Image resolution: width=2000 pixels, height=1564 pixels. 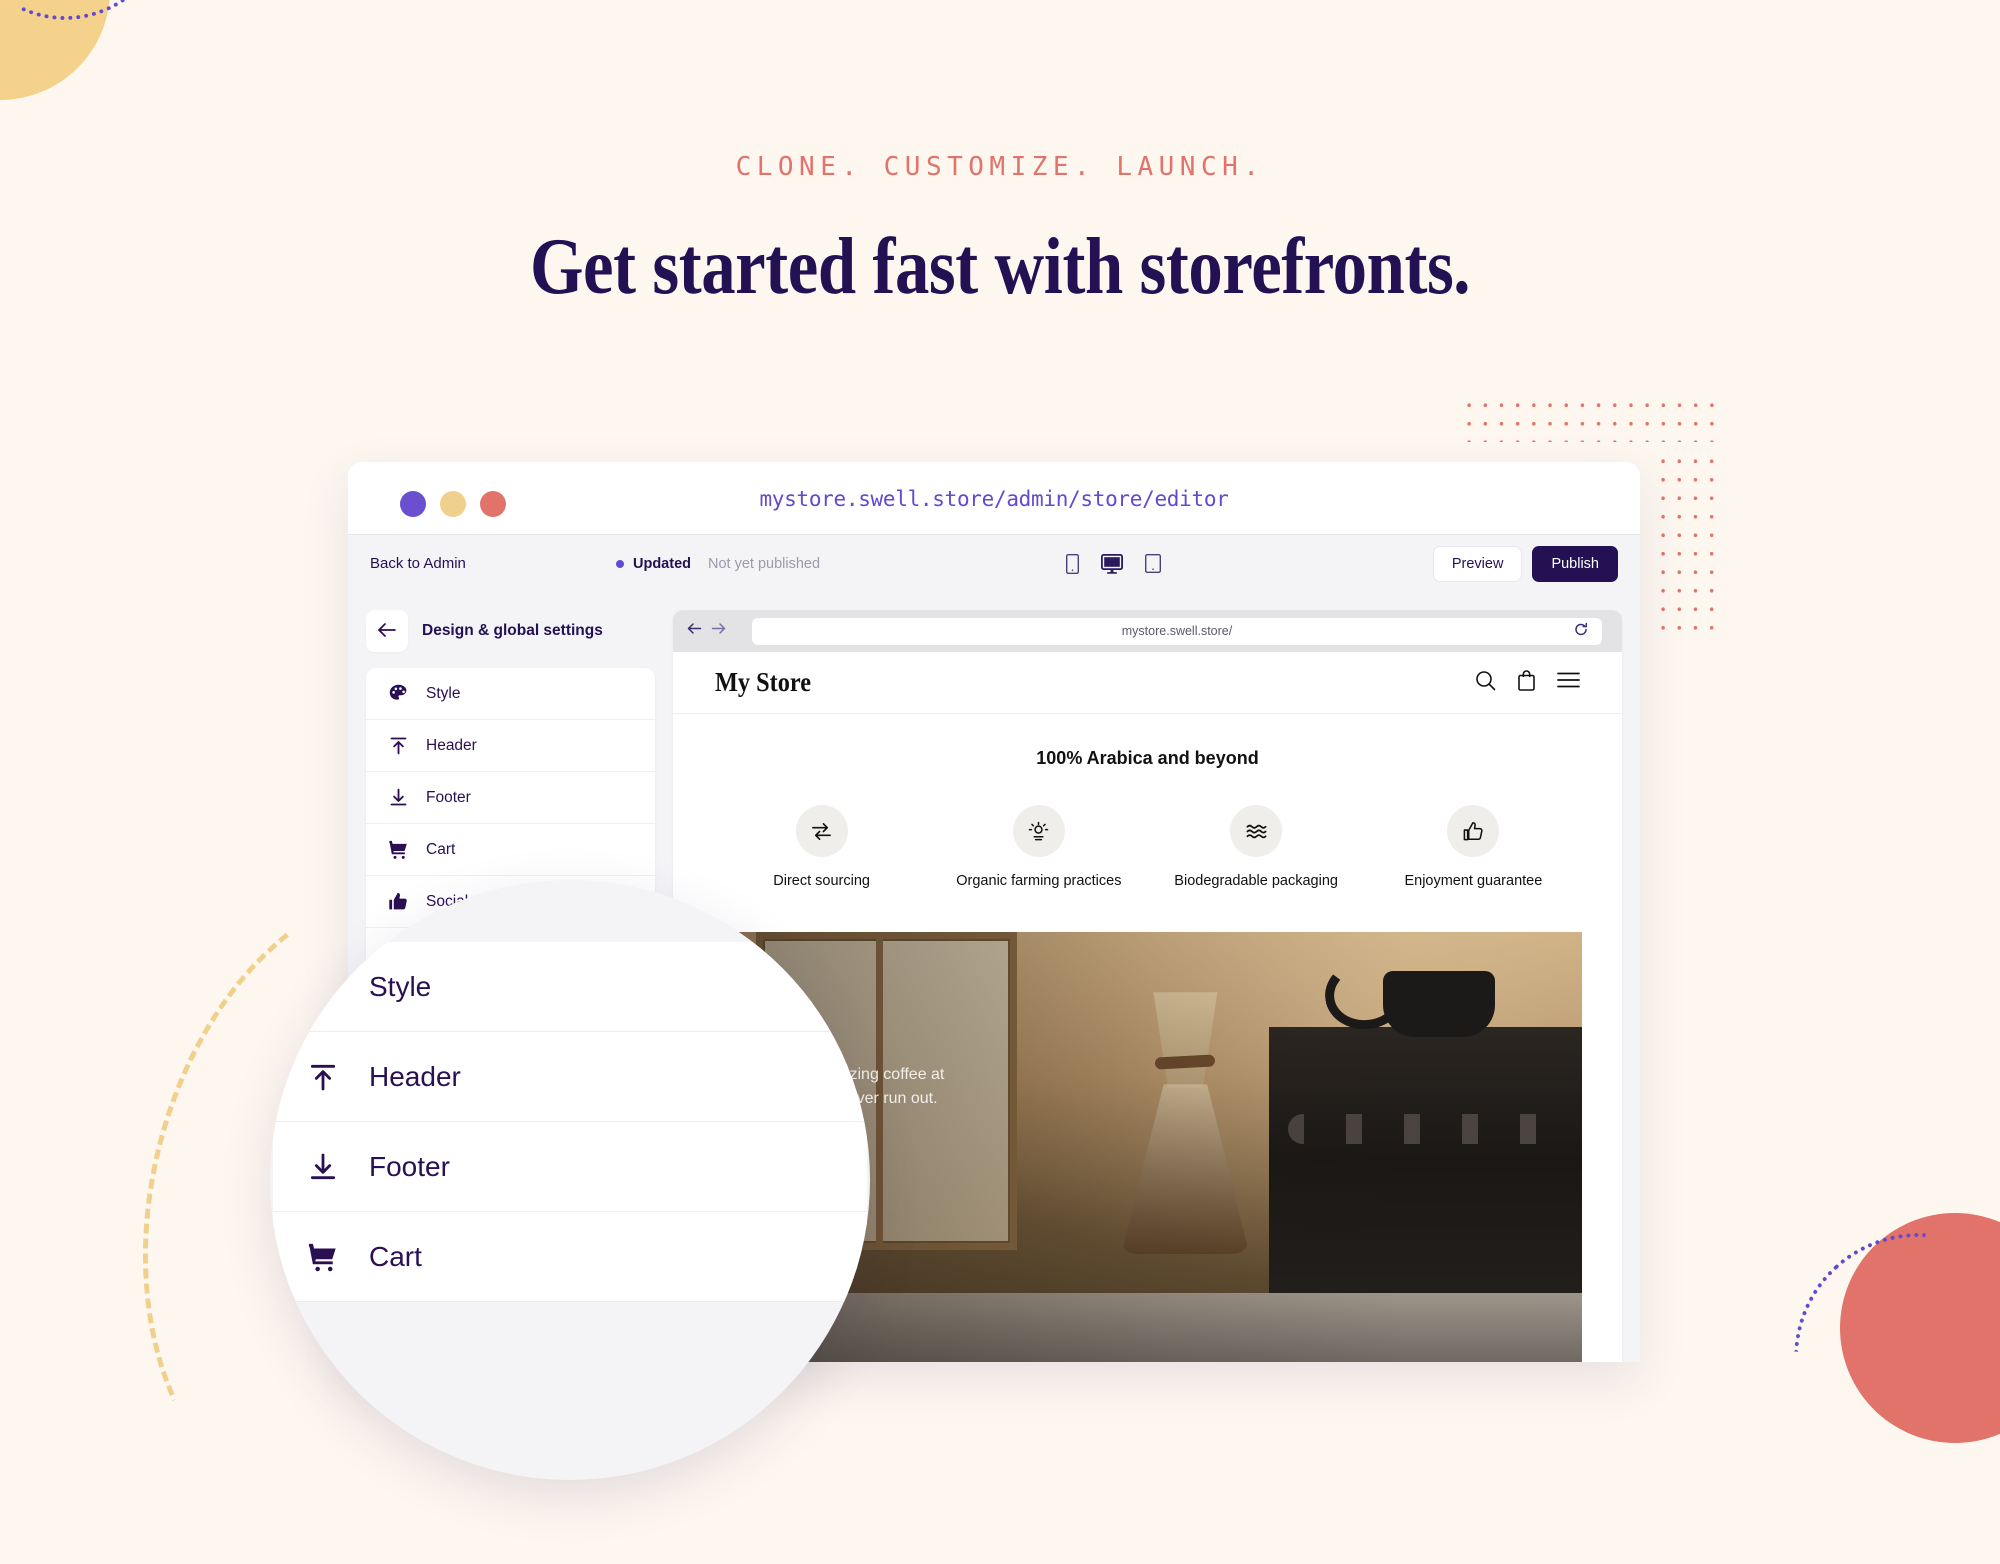 I want to click on preview-button: Preview, so click(x=1477, y=563).